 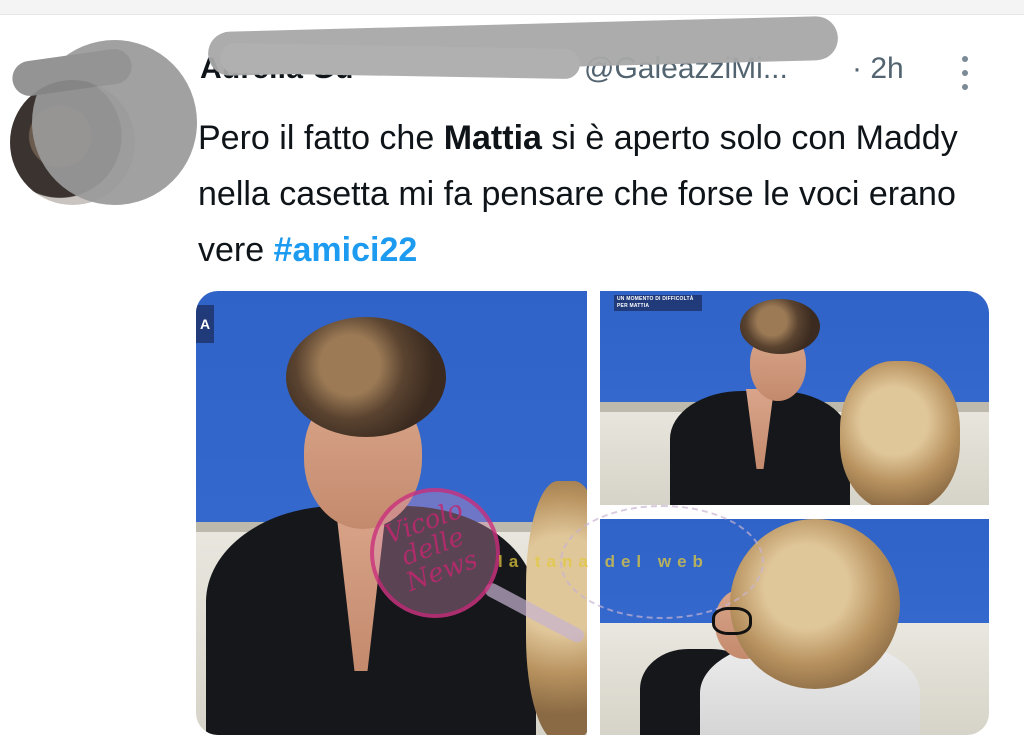 I want to click on tweet-text-bold-name: Mattia, so click(x=492, y=138).